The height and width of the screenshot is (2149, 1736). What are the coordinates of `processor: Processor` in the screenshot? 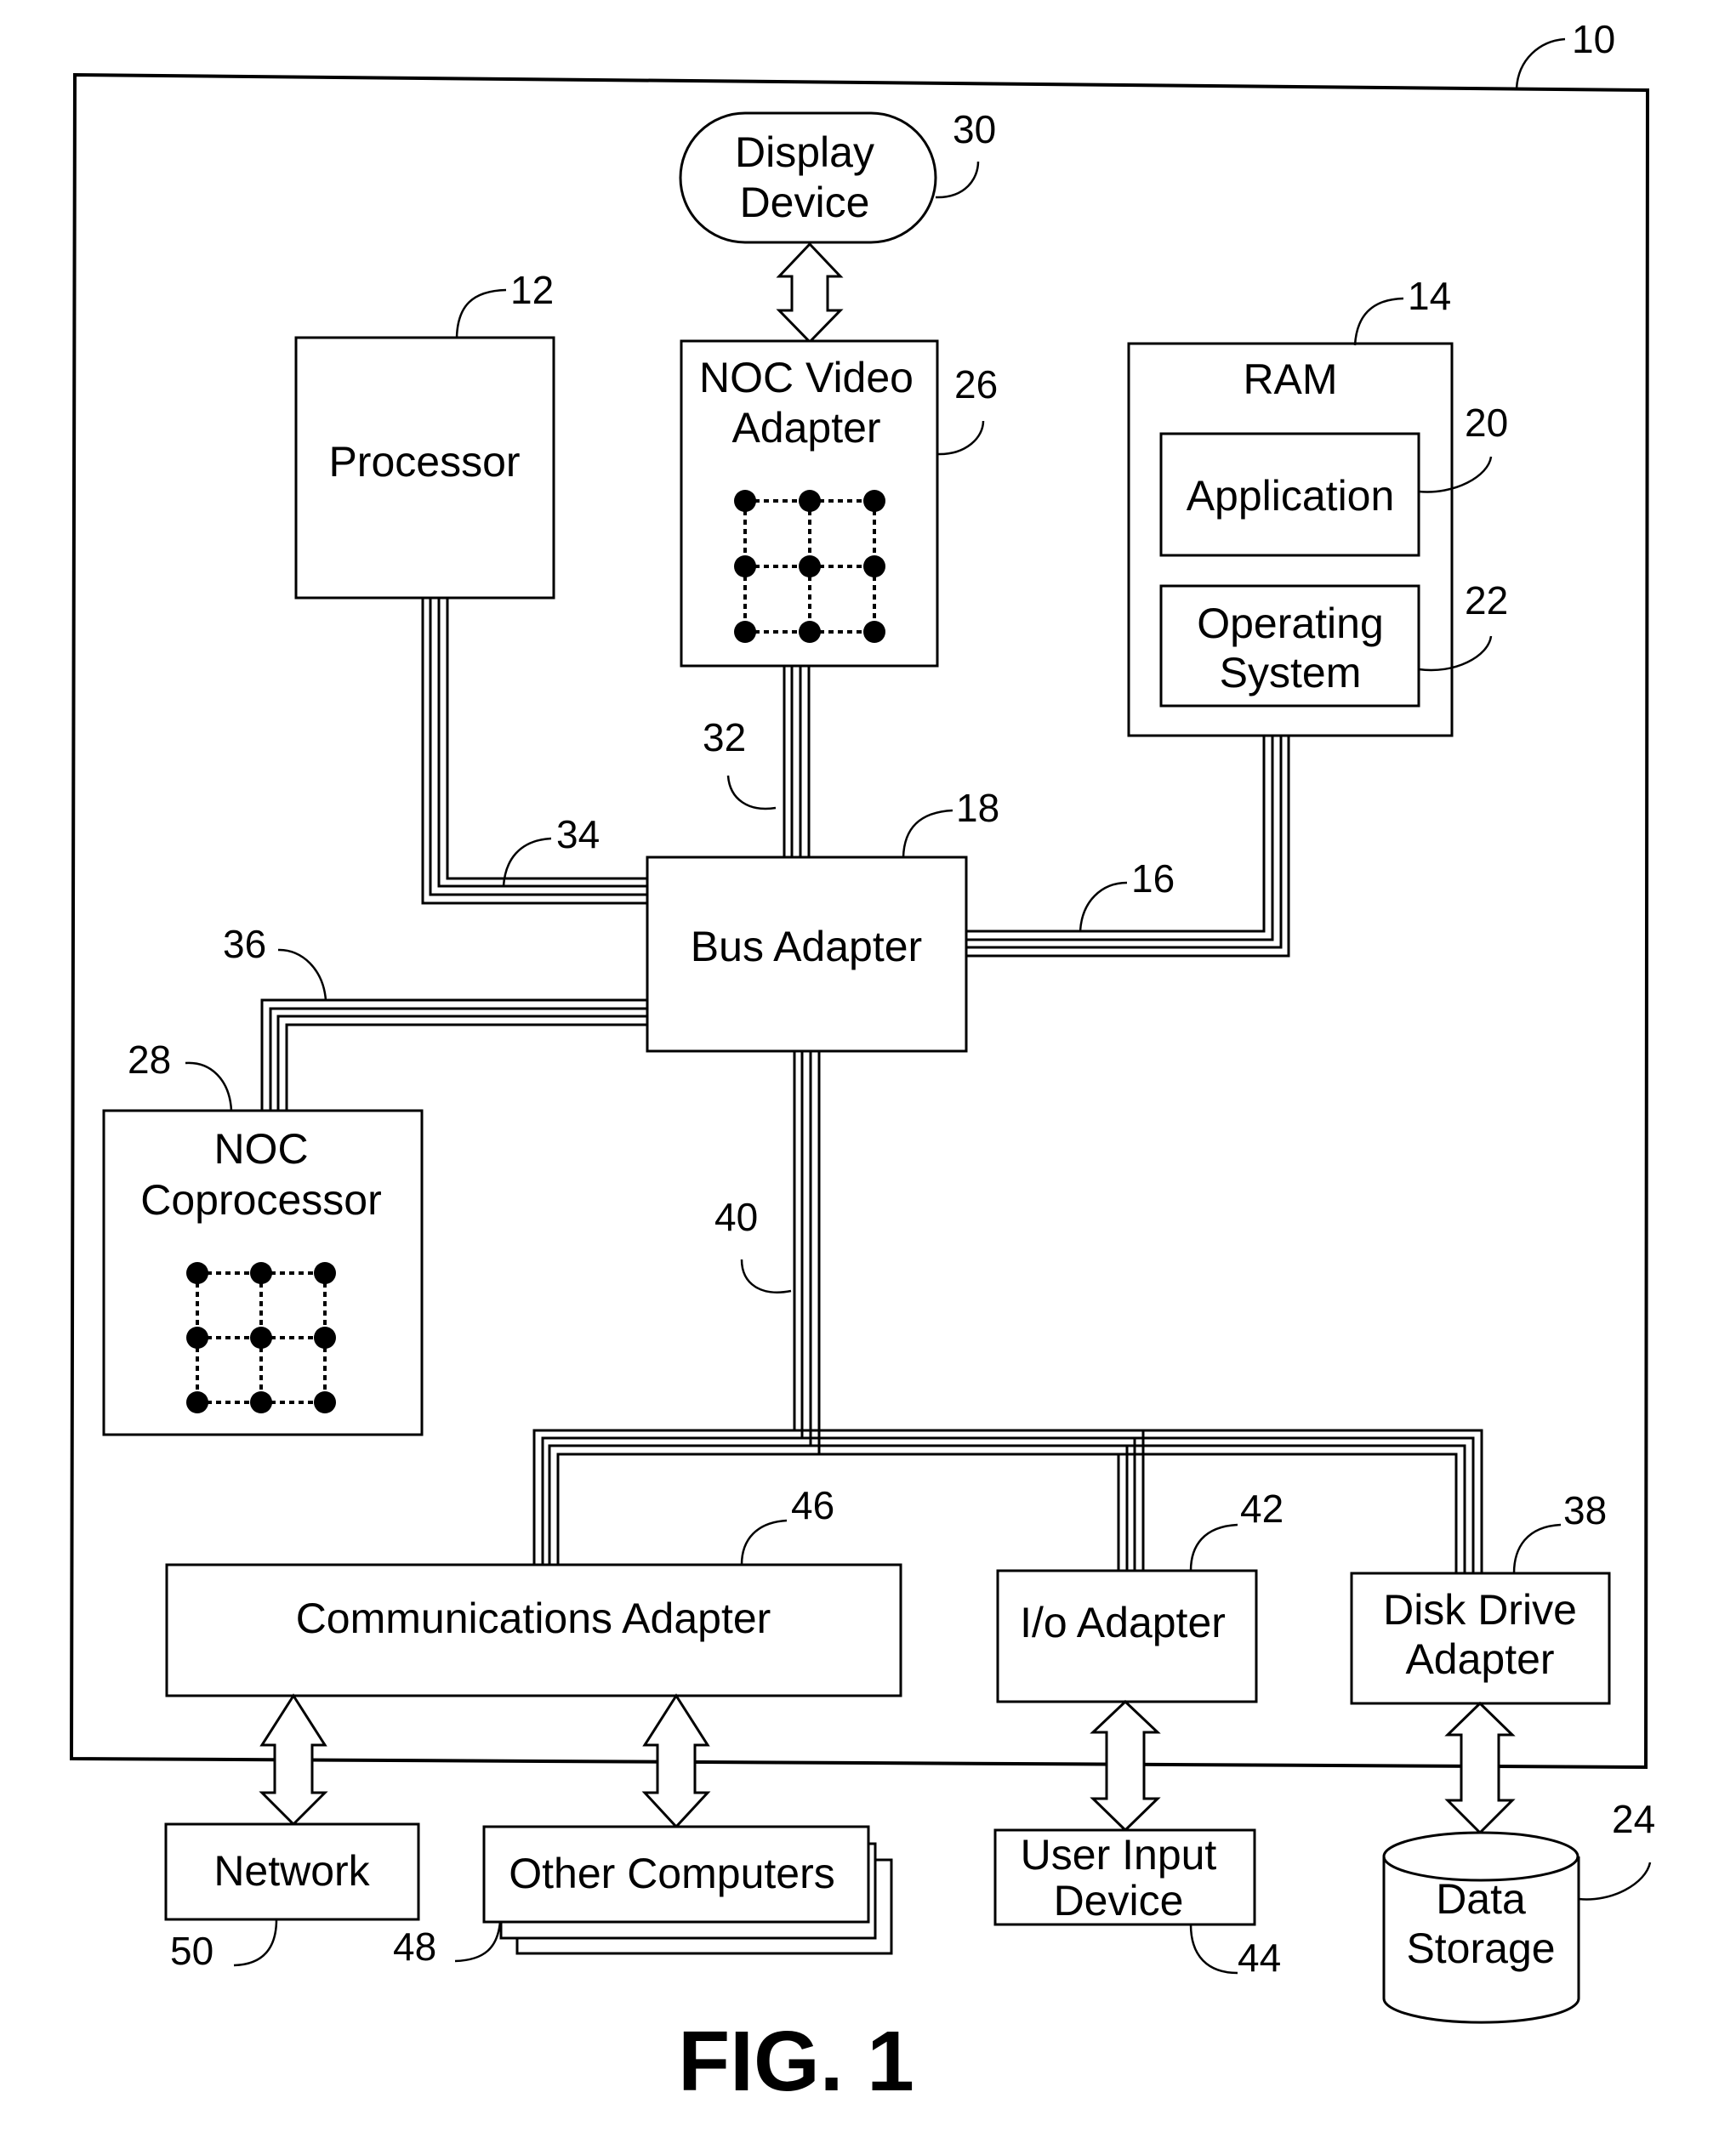 It's located at (424, 468).